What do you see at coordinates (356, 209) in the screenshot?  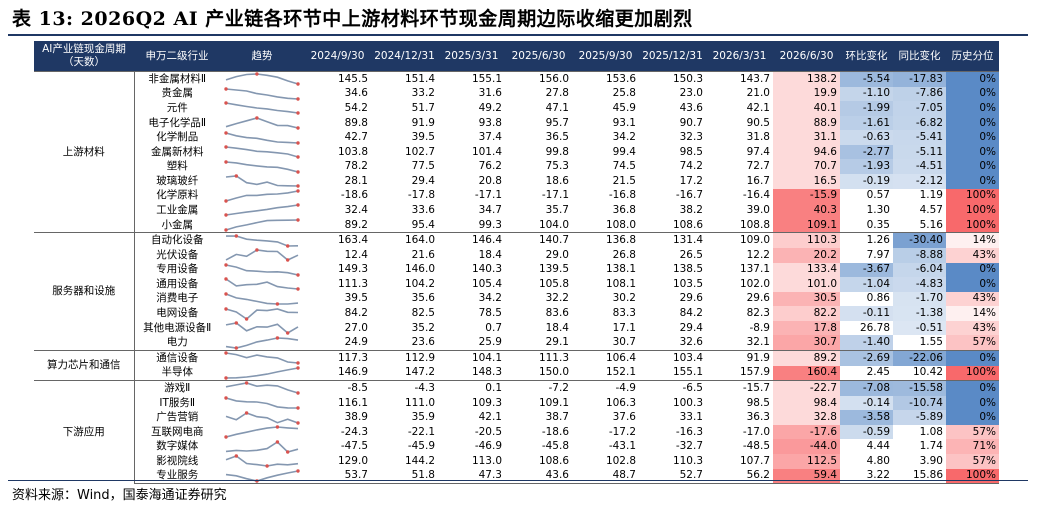 I see `period-value: 32.4` at bounding box center [356, 209].